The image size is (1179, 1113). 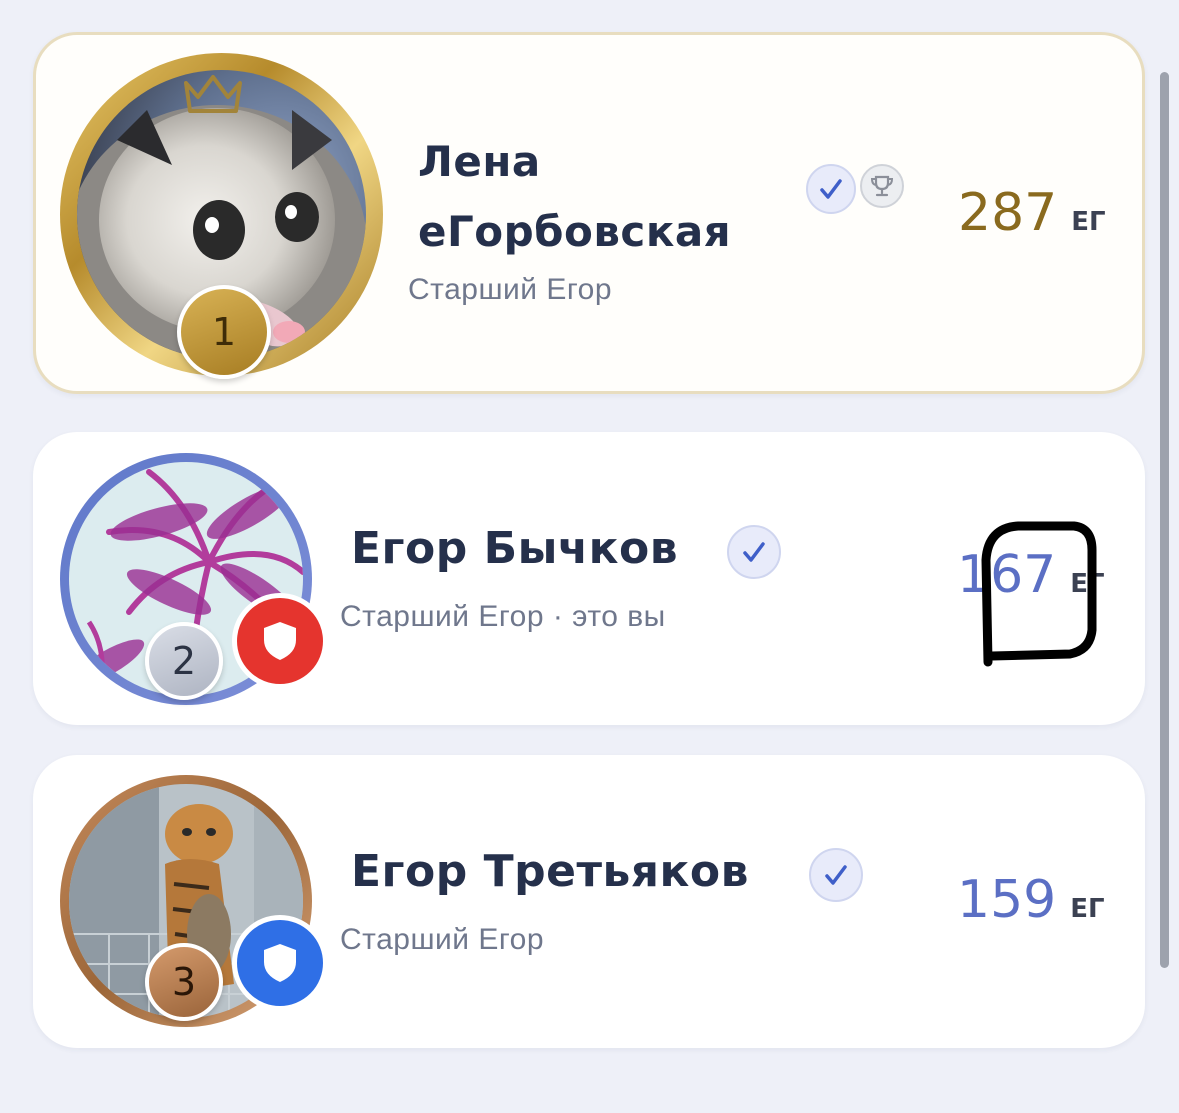 What do you see at coordinates (1164, 520) in the screenshot?
I see `scrollbar` at bounding box center [1164, 520].